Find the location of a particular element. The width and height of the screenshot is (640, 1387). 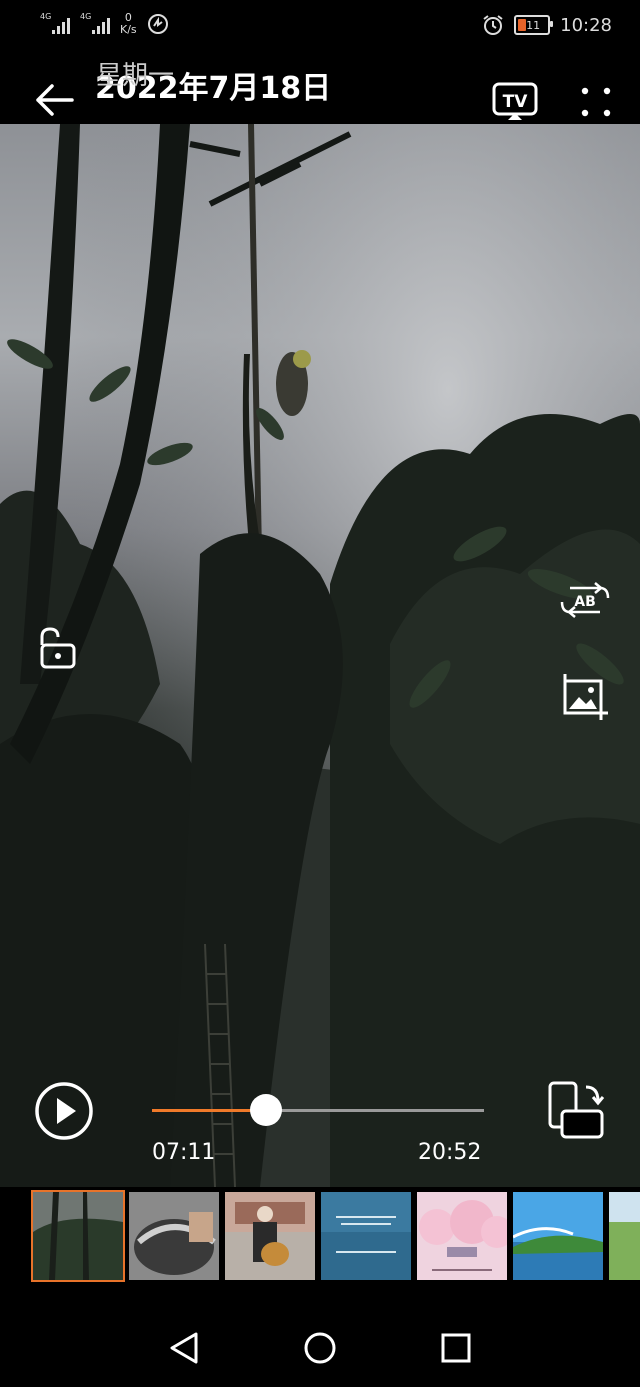

thumbnail-lake-landscape is located at coordinates (558, 1236).